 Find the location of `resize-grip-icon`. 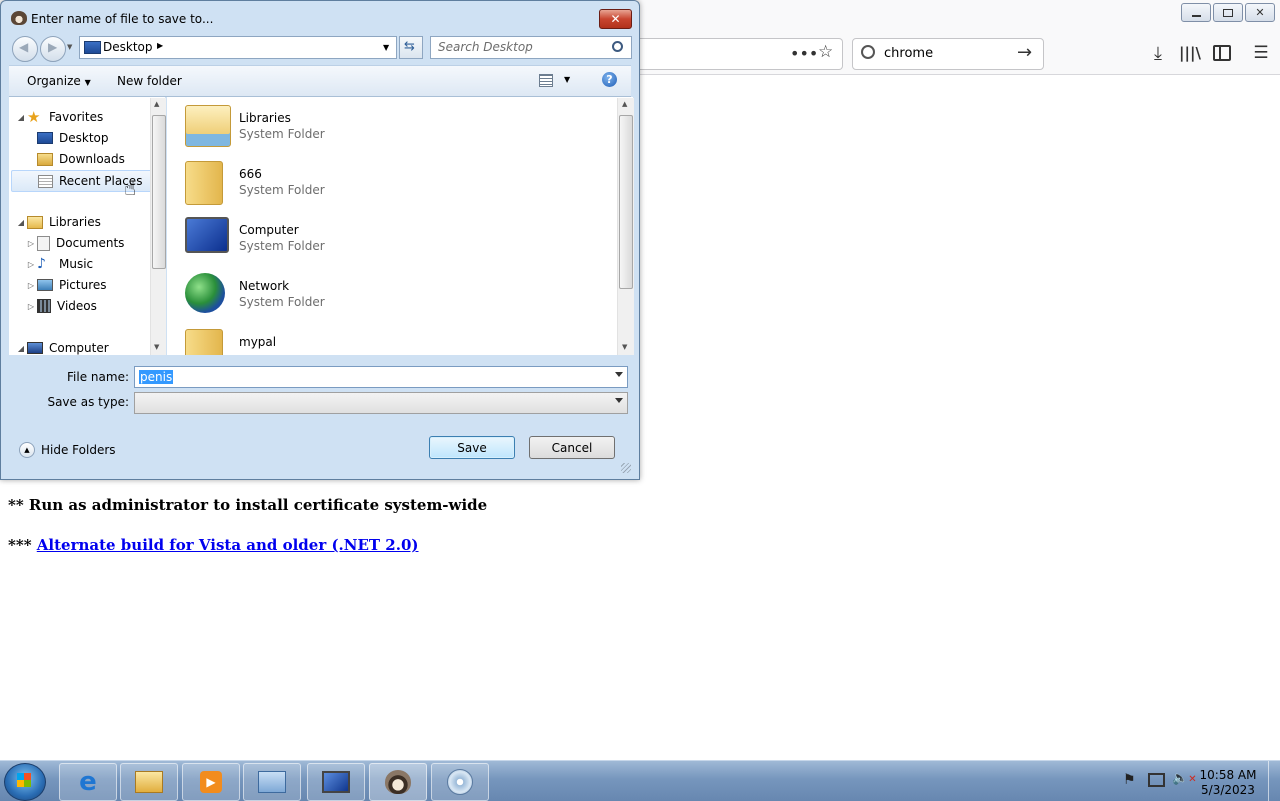

resize-grip-icon is located at coordinates (626, 468).